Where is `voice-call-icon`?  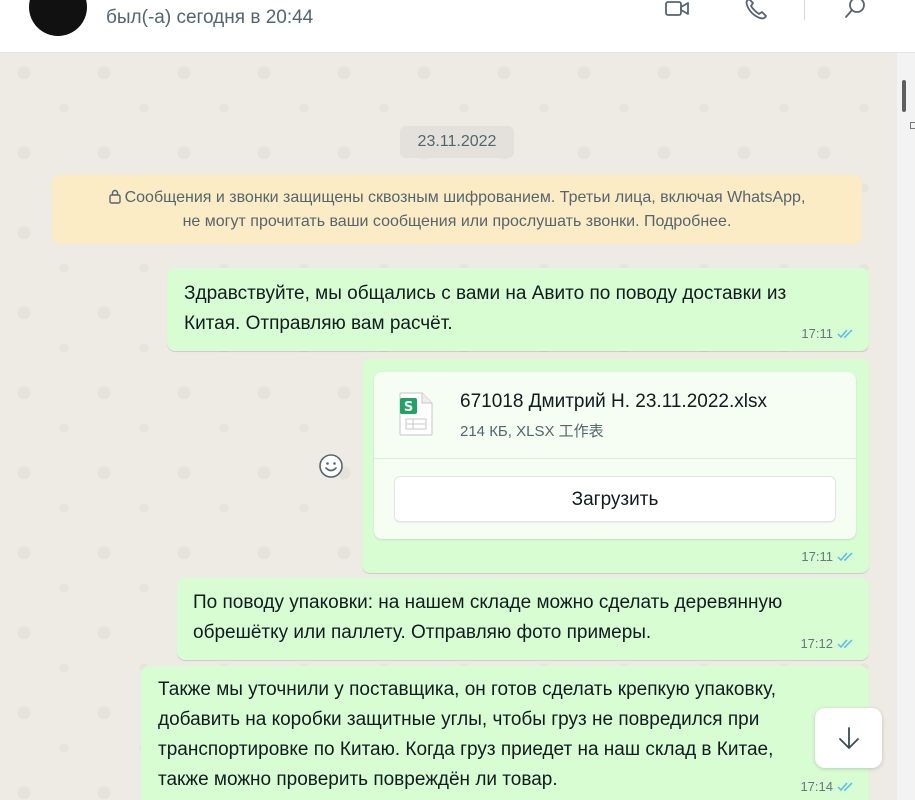 voice-call-icon is located at coordinates (755, 12).